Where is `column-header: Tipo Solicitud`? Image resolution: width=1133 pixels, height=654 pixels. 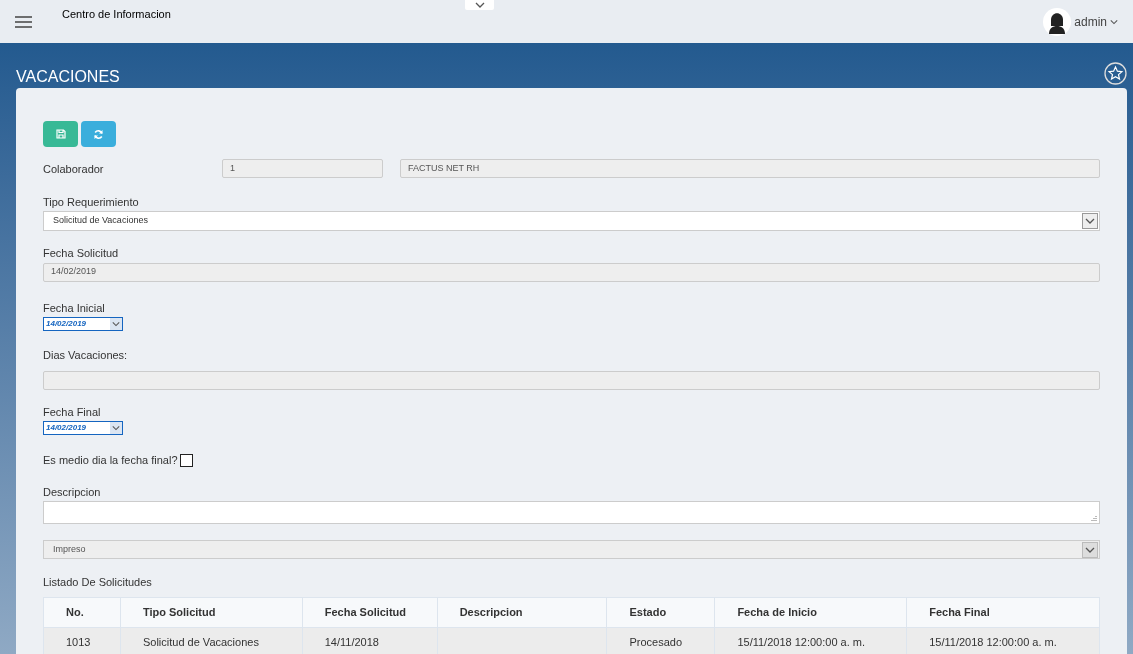 column-header: Tipo Solicitud is located at coordinates (211, 612).